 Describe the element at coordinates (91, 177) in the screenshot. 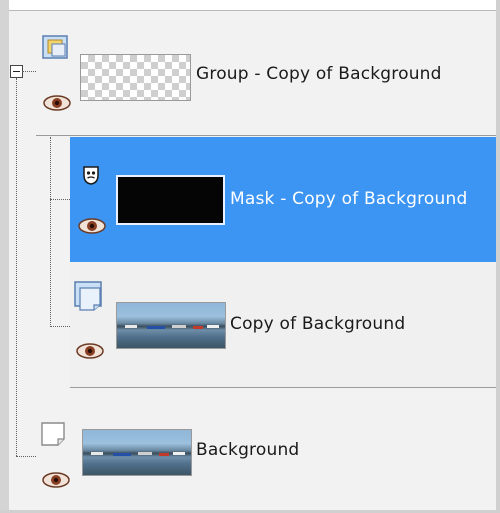

I see `mask-layer-icon` at that location.